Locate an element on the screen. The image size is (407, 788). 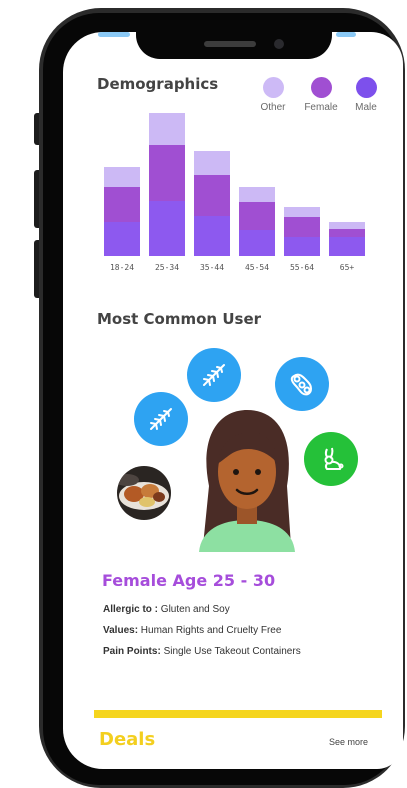
x-tick-label: 25-34 is located at coordinates (167, 267).